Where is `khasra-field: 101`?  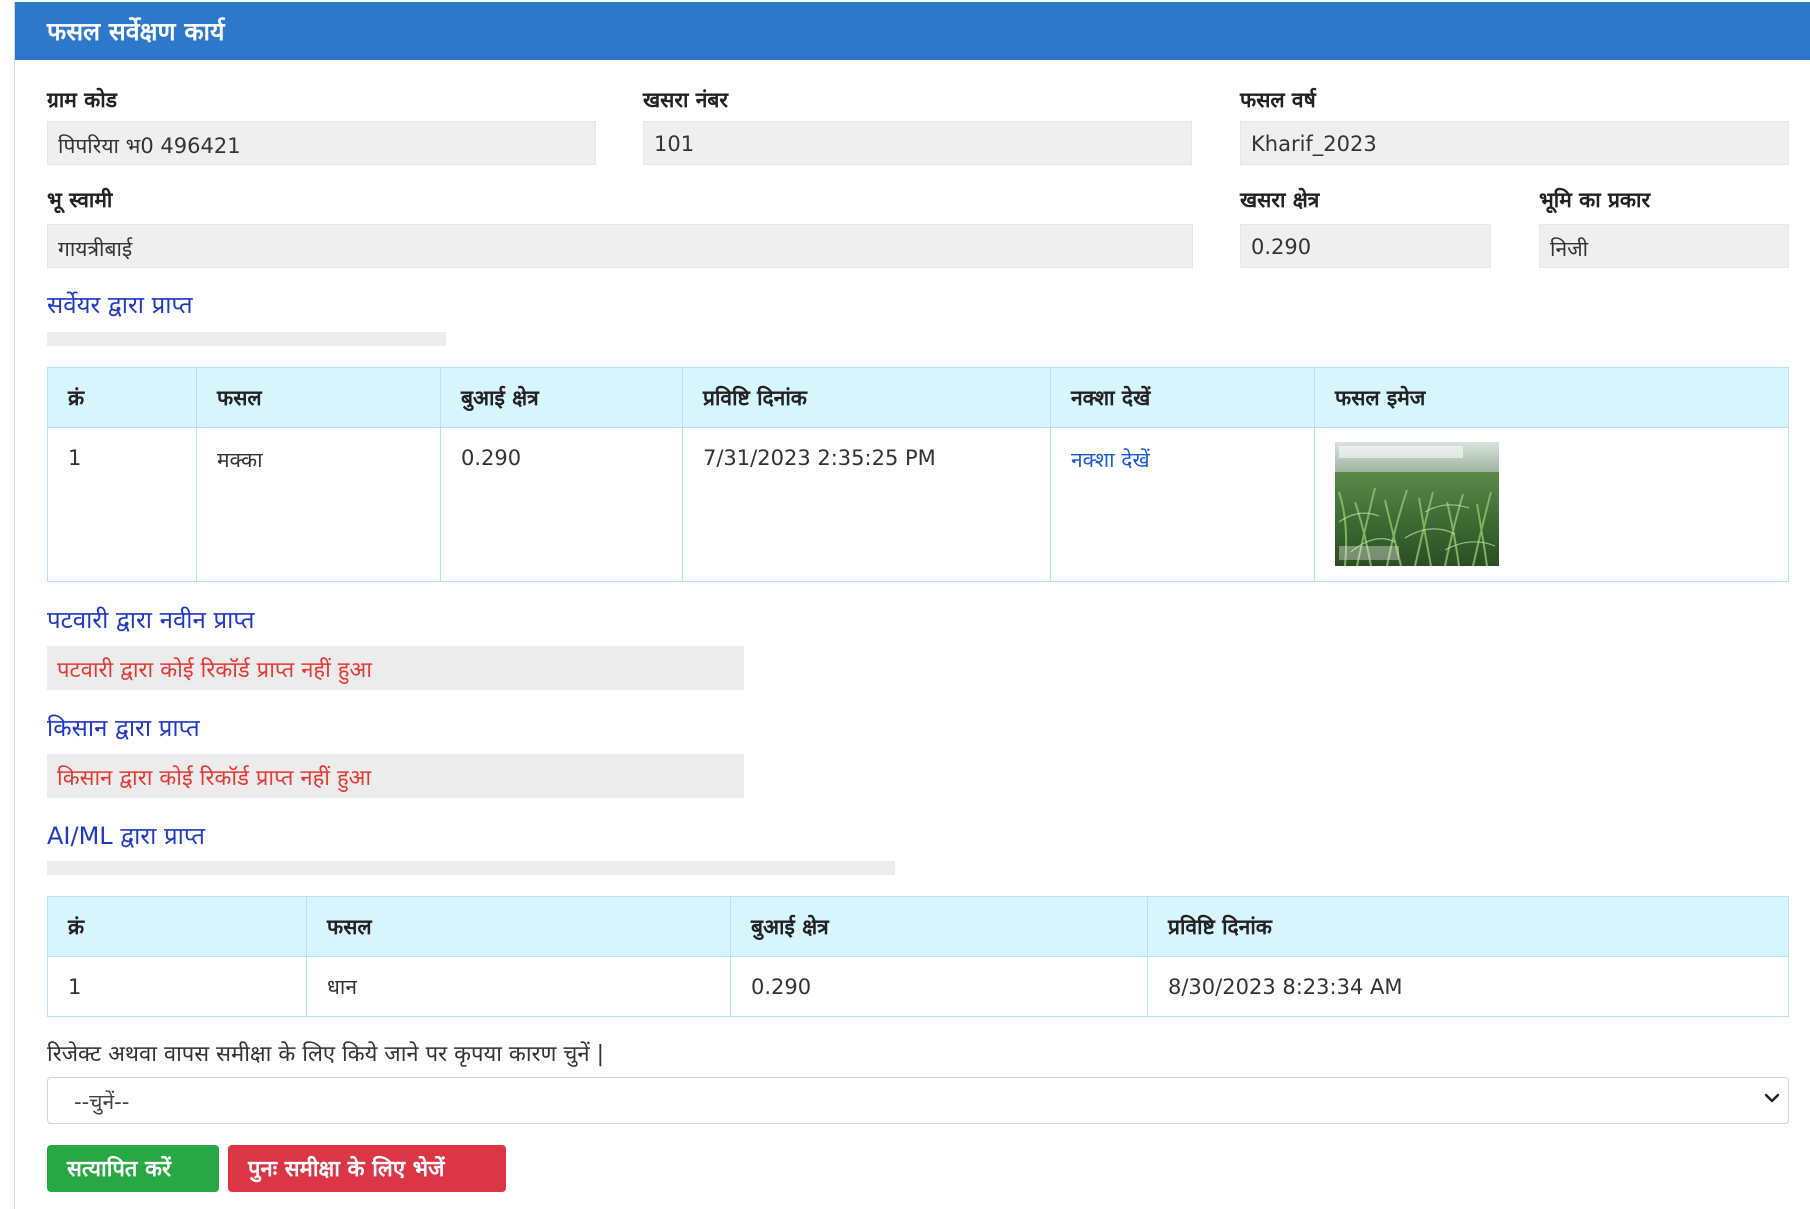
khasra-field: 101 is located at coordinates (917, 143).